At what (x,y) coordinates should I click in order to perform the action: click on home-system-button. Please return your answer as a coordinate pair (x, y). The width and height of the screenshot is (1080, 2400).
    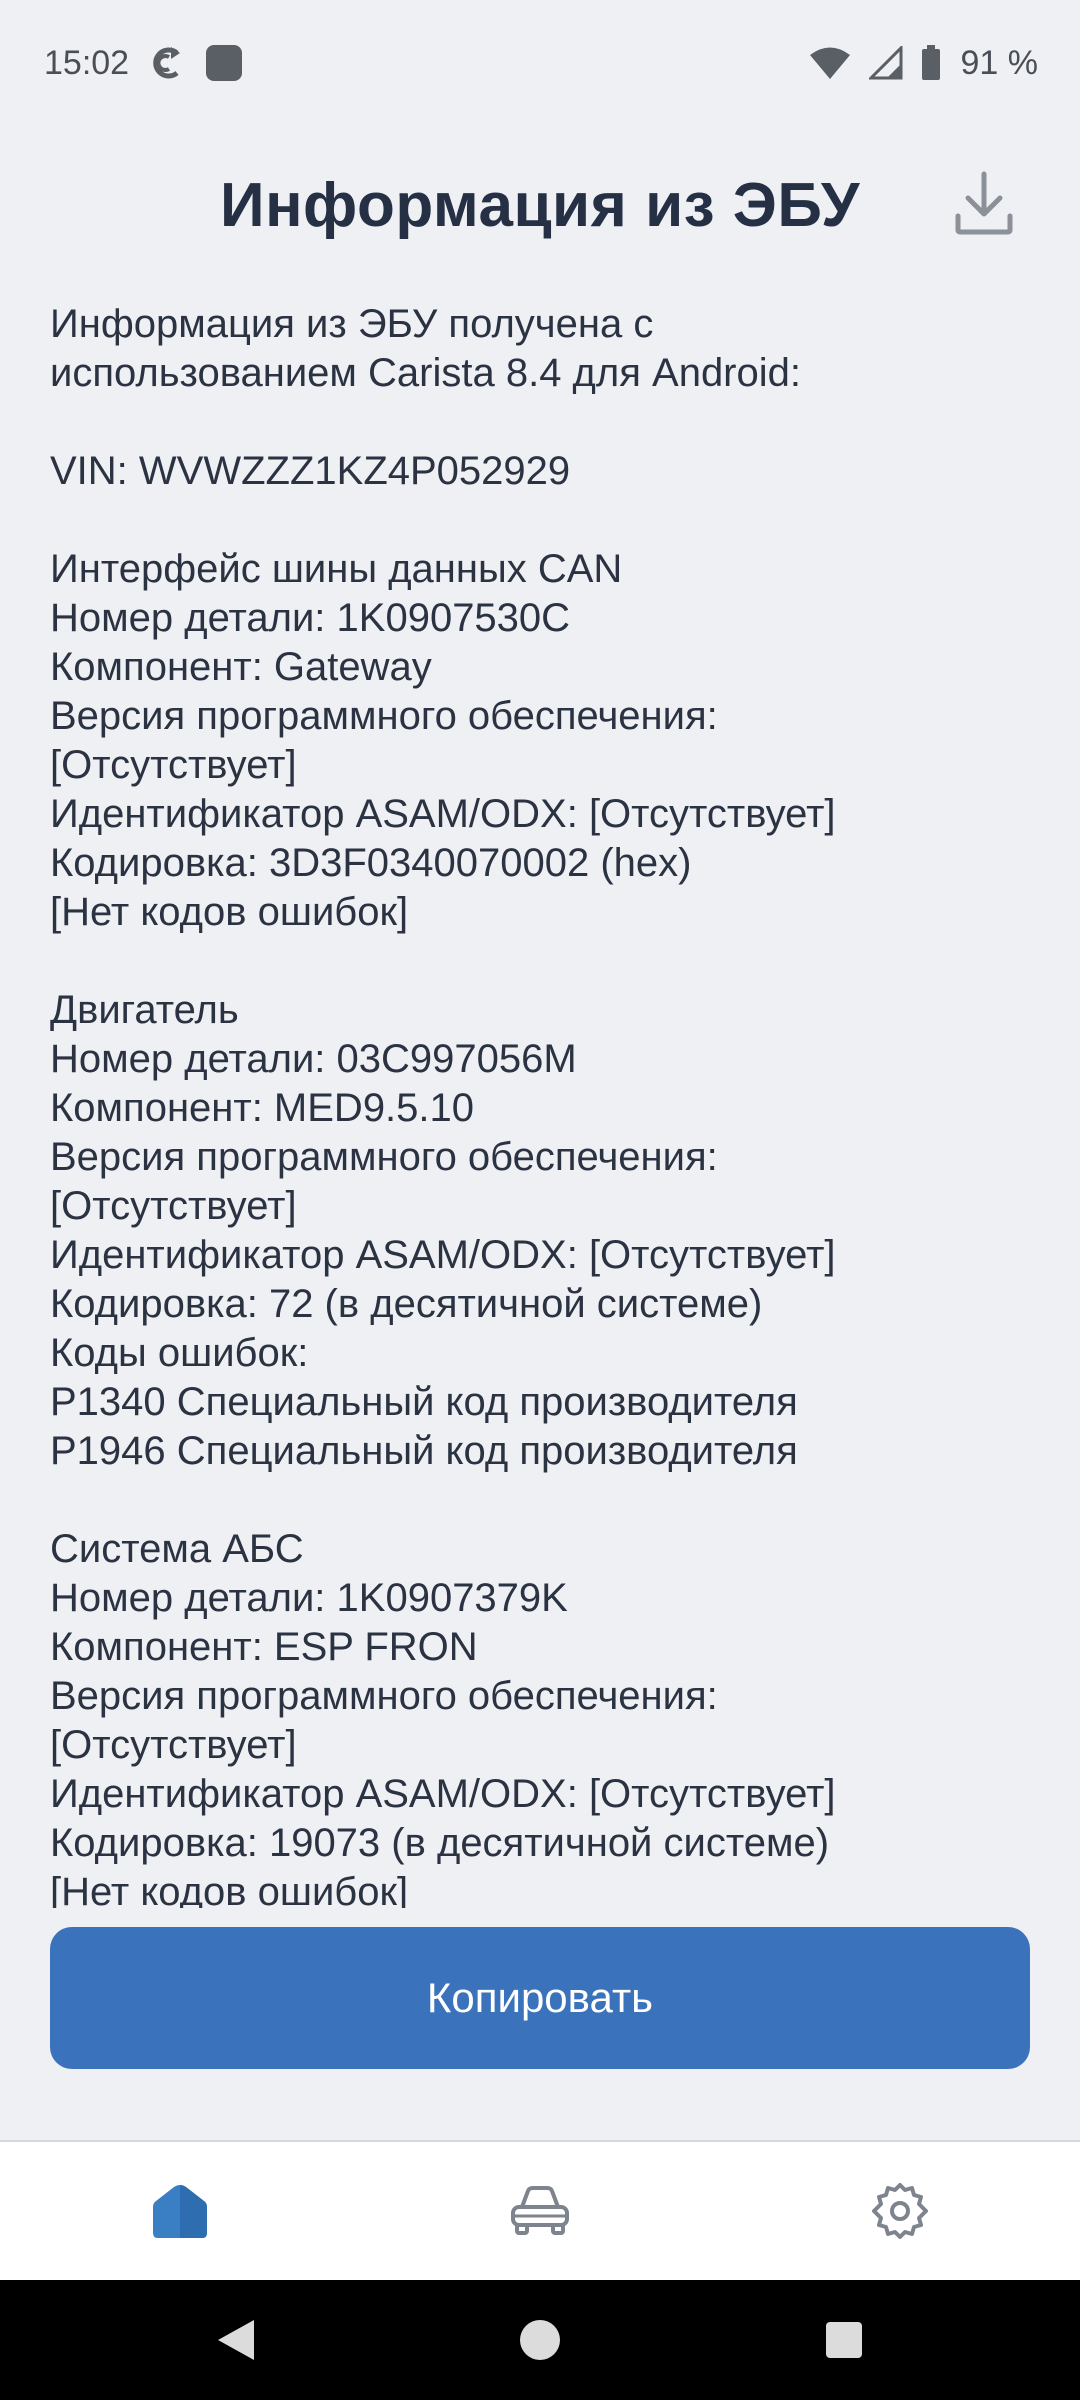
    Looking at the image, I should click on (540, 2340).